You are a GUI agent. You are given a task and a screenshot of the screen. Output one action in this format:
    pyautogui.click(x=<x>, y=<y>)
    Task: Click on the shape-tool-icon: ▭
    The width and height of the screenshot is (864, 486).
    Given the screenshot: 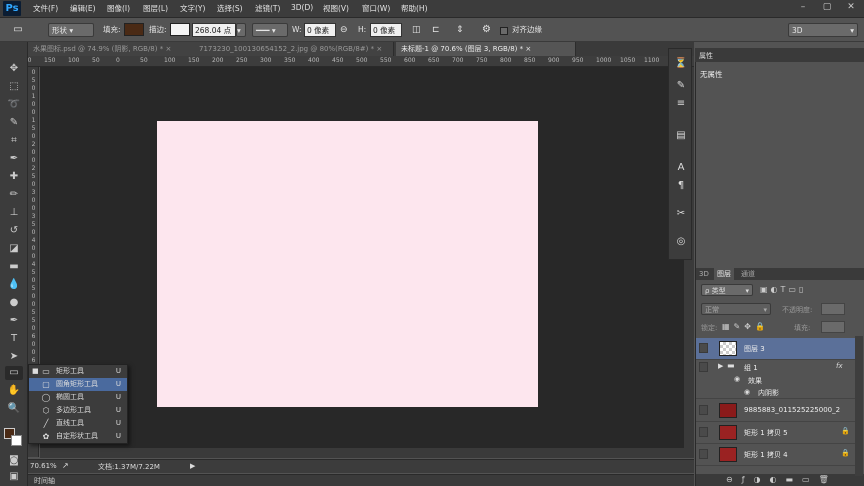 What is the action you would take?
    pyautogui.click(x=14, y=373)
    